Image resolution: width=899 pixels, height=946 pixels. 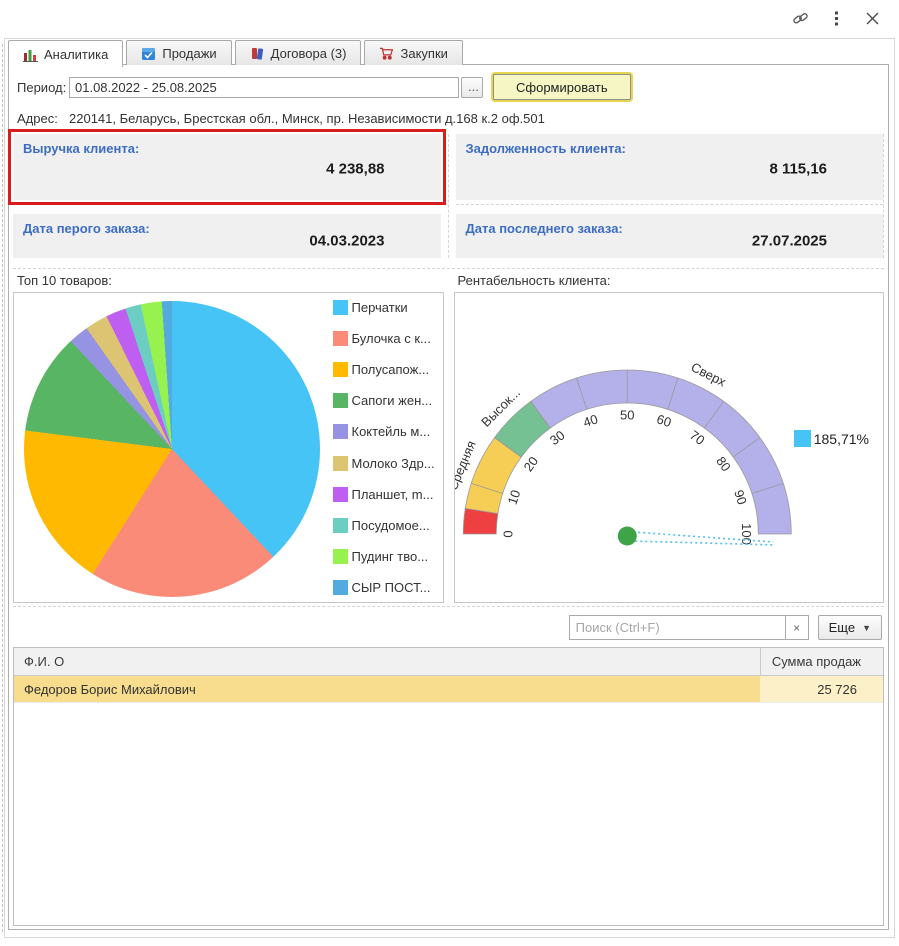 I want to click on tab-label: Аналитика, so click(x=76, y=54).